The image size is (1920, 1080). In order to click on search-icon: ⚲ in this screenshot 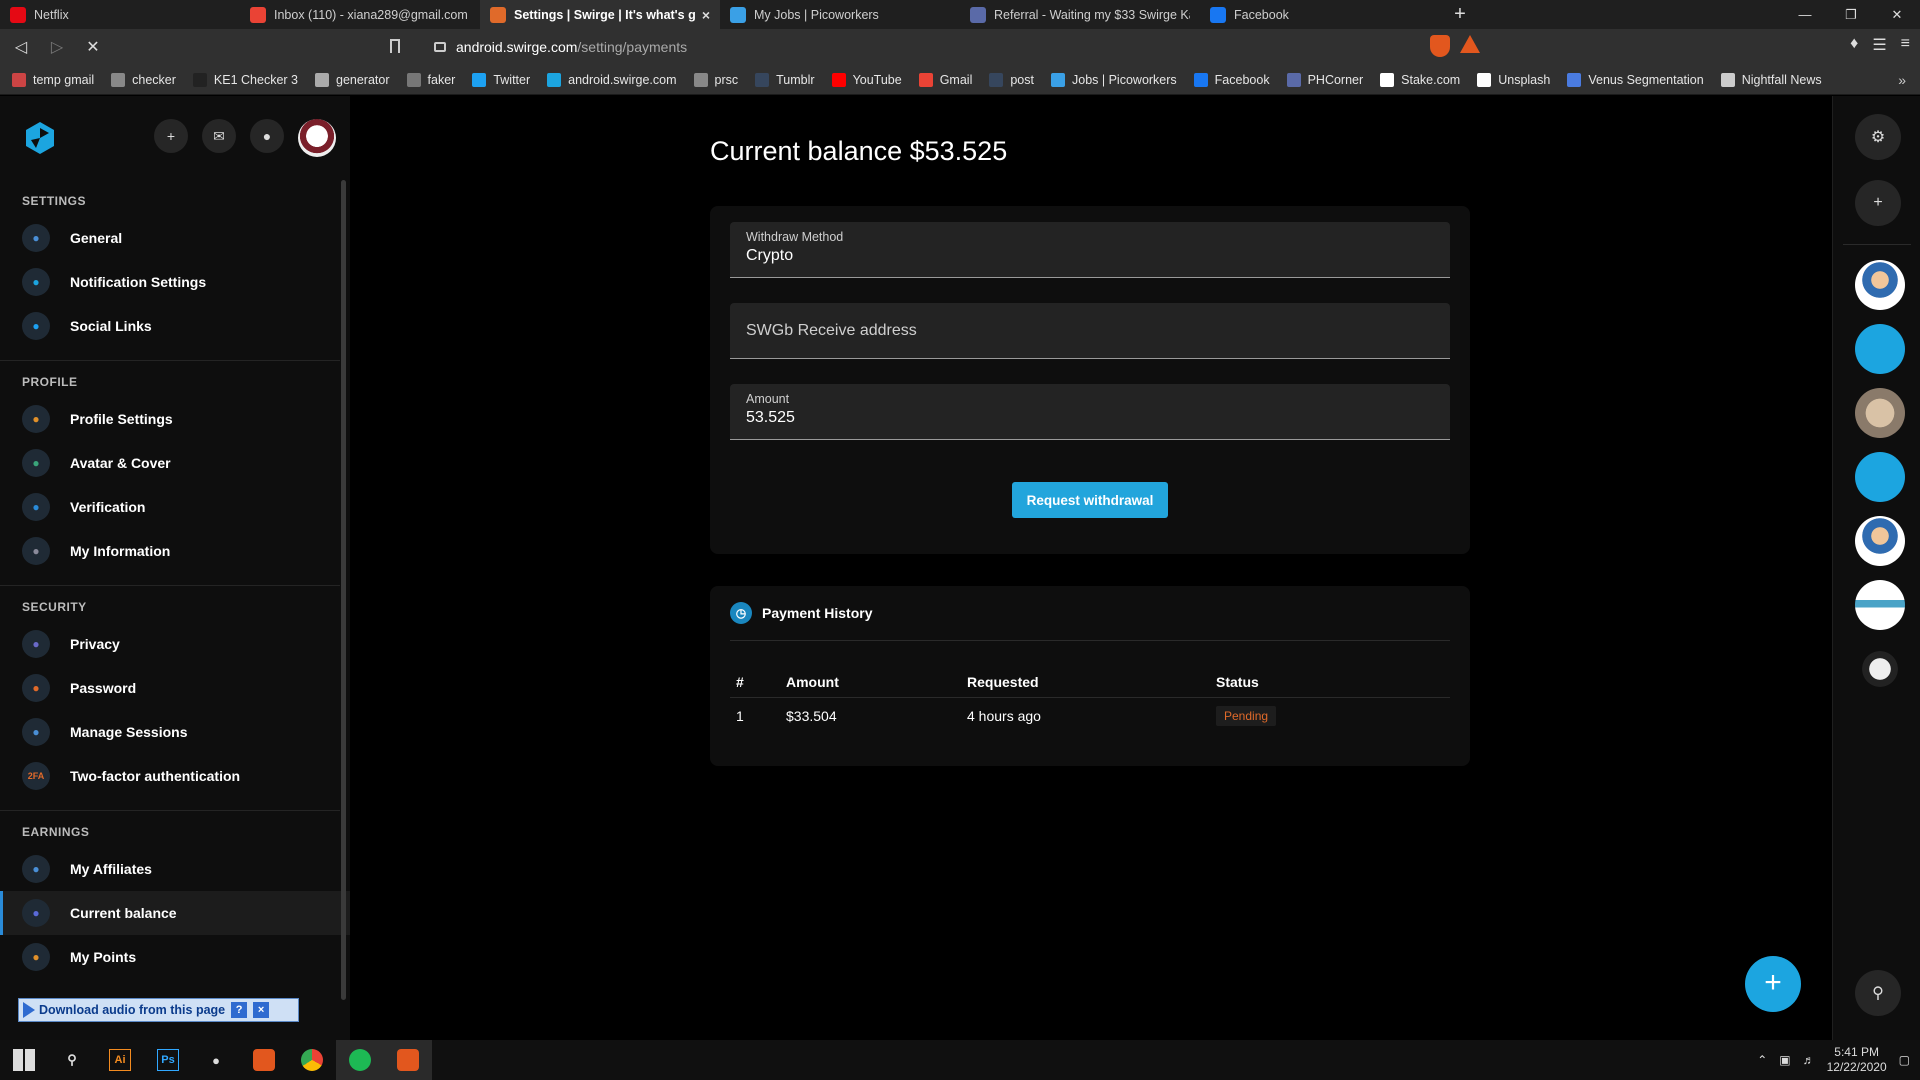, I will do `click(72, 1060)`.